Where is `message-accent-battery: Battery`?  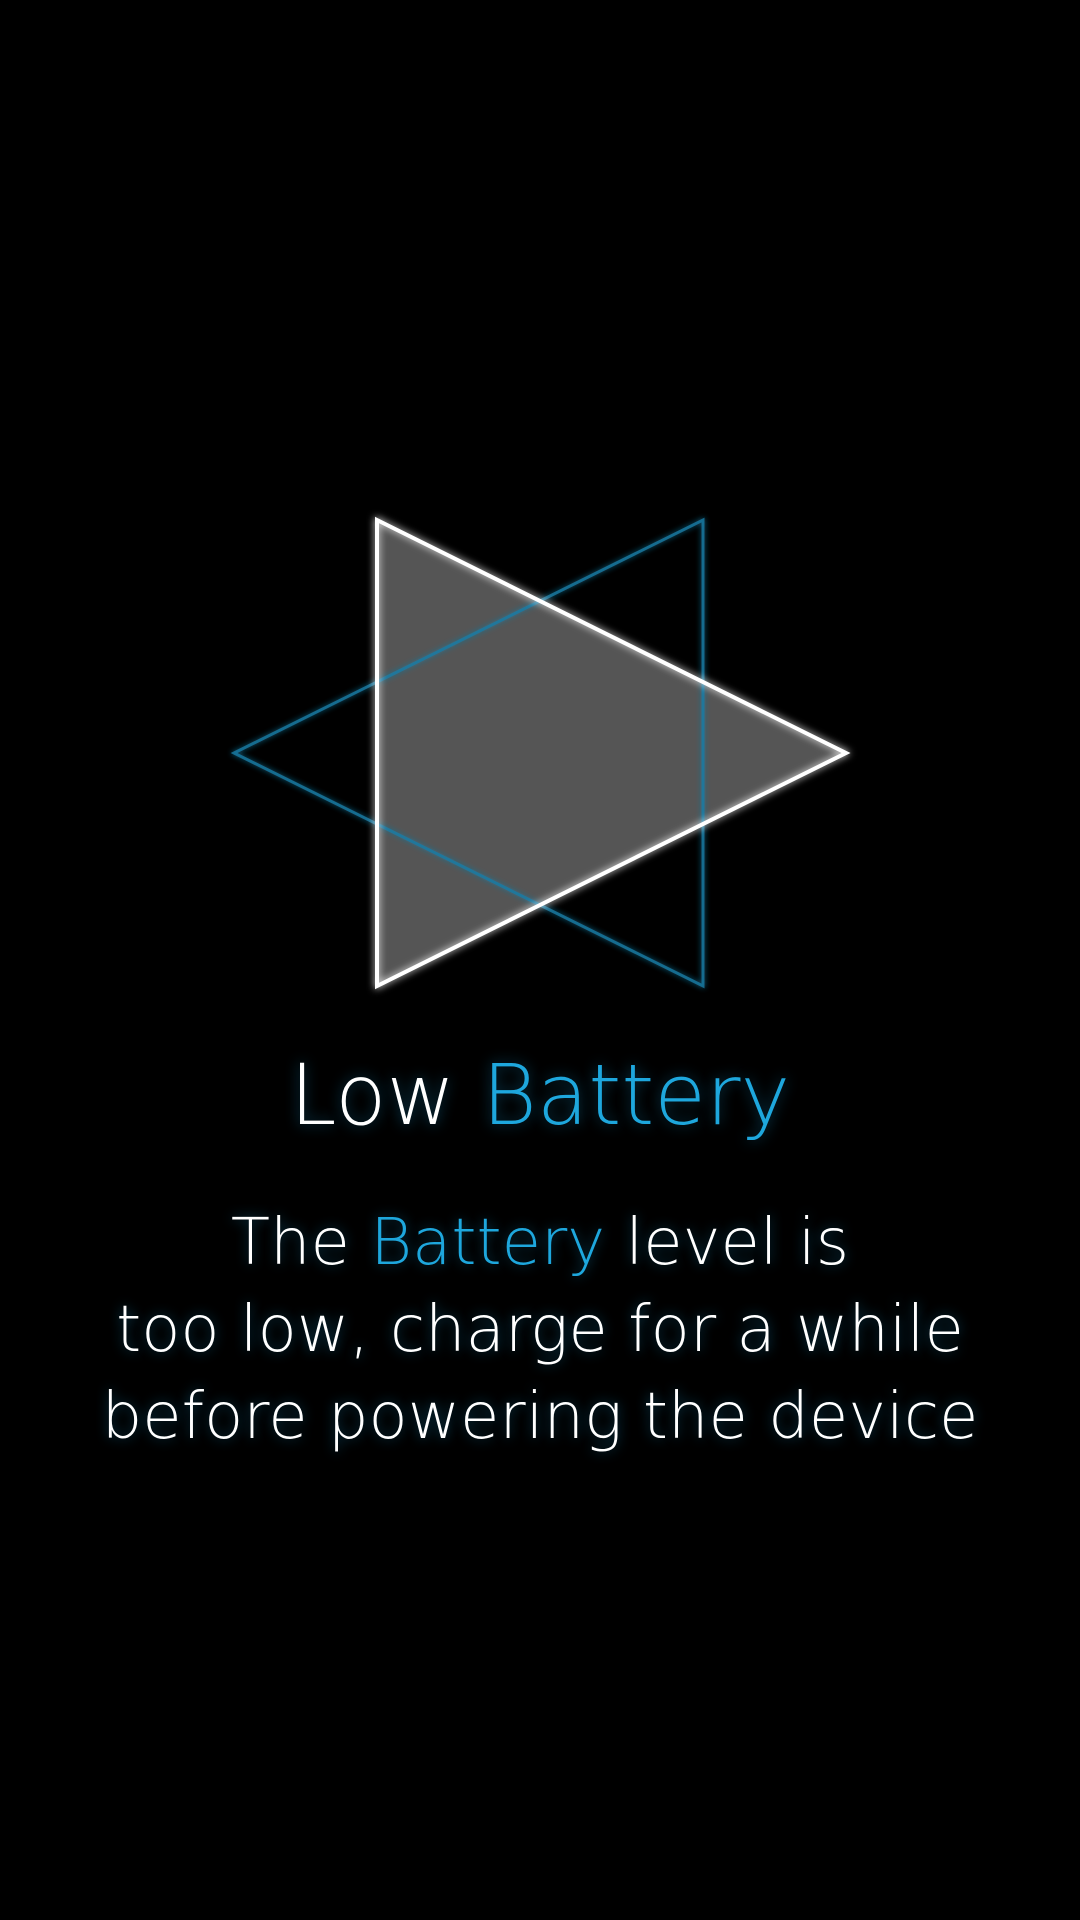
message-accent-battery: Battery is located at coordinates (488, 1243).